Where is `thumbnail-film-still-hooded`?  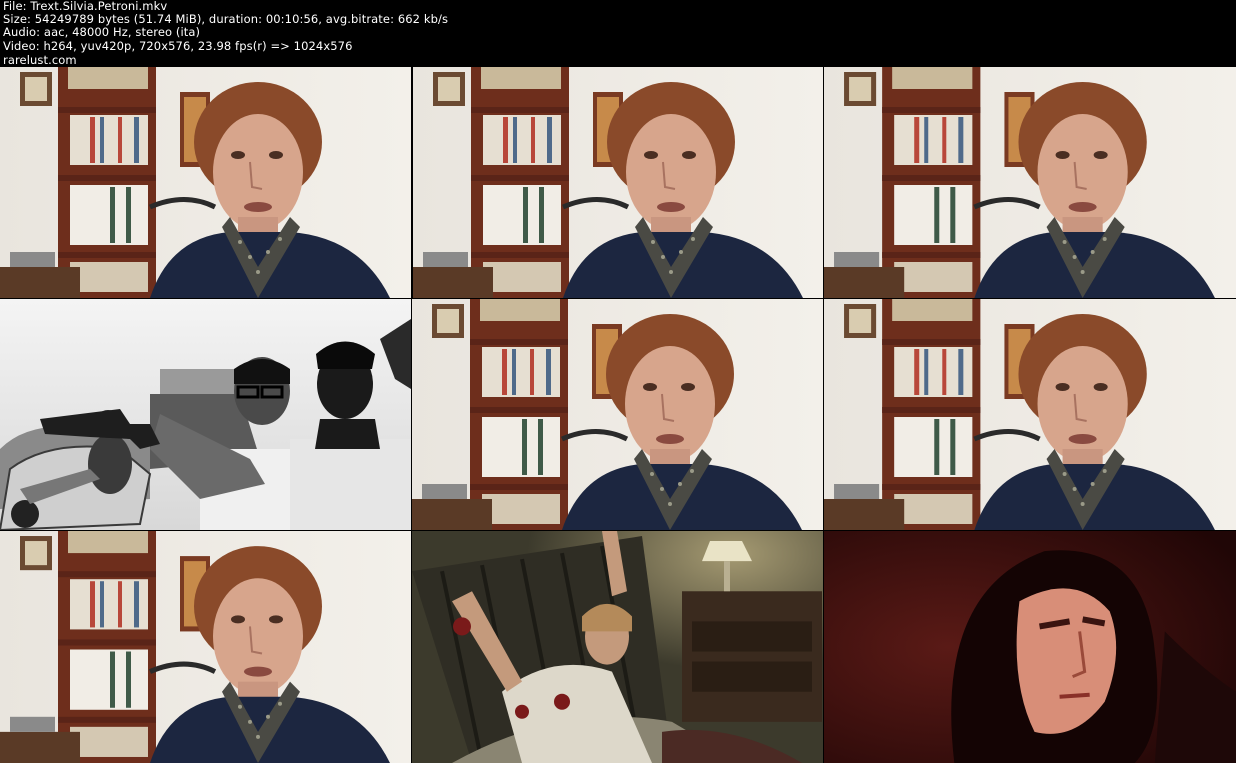 thumbnail-film-still-hooded is located at coordinates (1030, 647).